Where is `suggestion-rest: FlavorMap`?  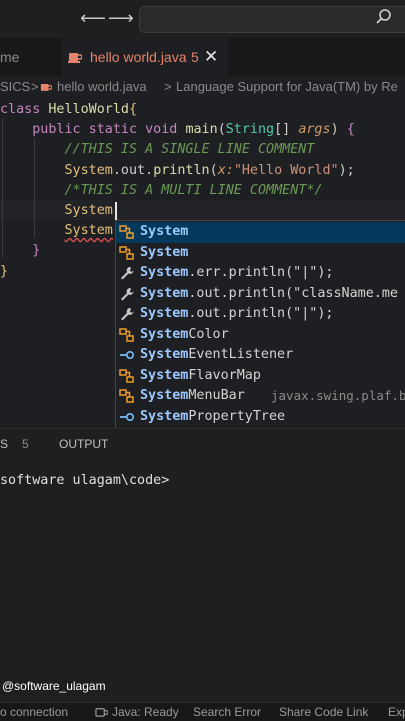 suggestion-rest: FlavorMap is located at coordinates (224, 375).